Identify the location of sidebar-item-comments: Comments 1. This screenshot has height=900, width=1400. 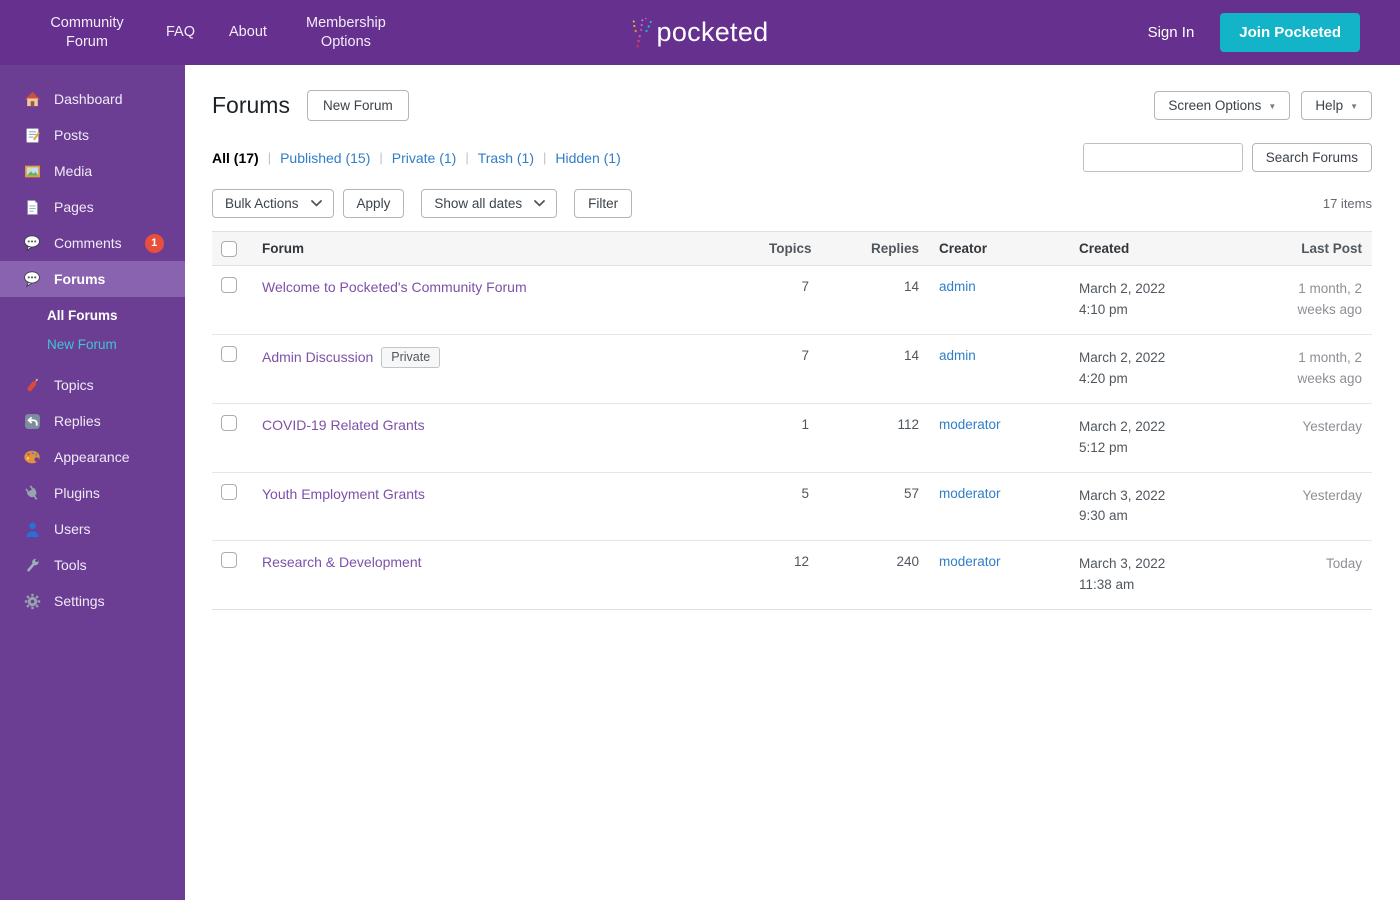
(92, 243).